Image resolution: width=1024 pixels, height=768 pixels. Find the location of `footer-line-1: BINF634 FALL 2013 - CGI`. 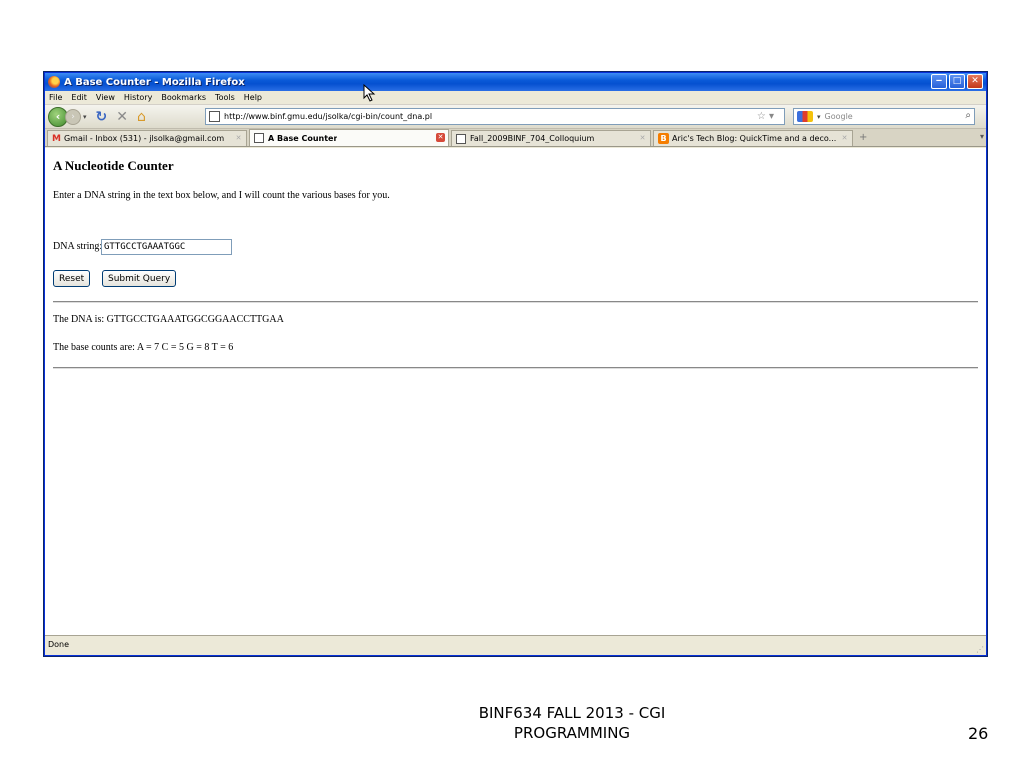

footer-line-1: BINF634 FALL 2013 - CGI is located at coordinates (572, 713).